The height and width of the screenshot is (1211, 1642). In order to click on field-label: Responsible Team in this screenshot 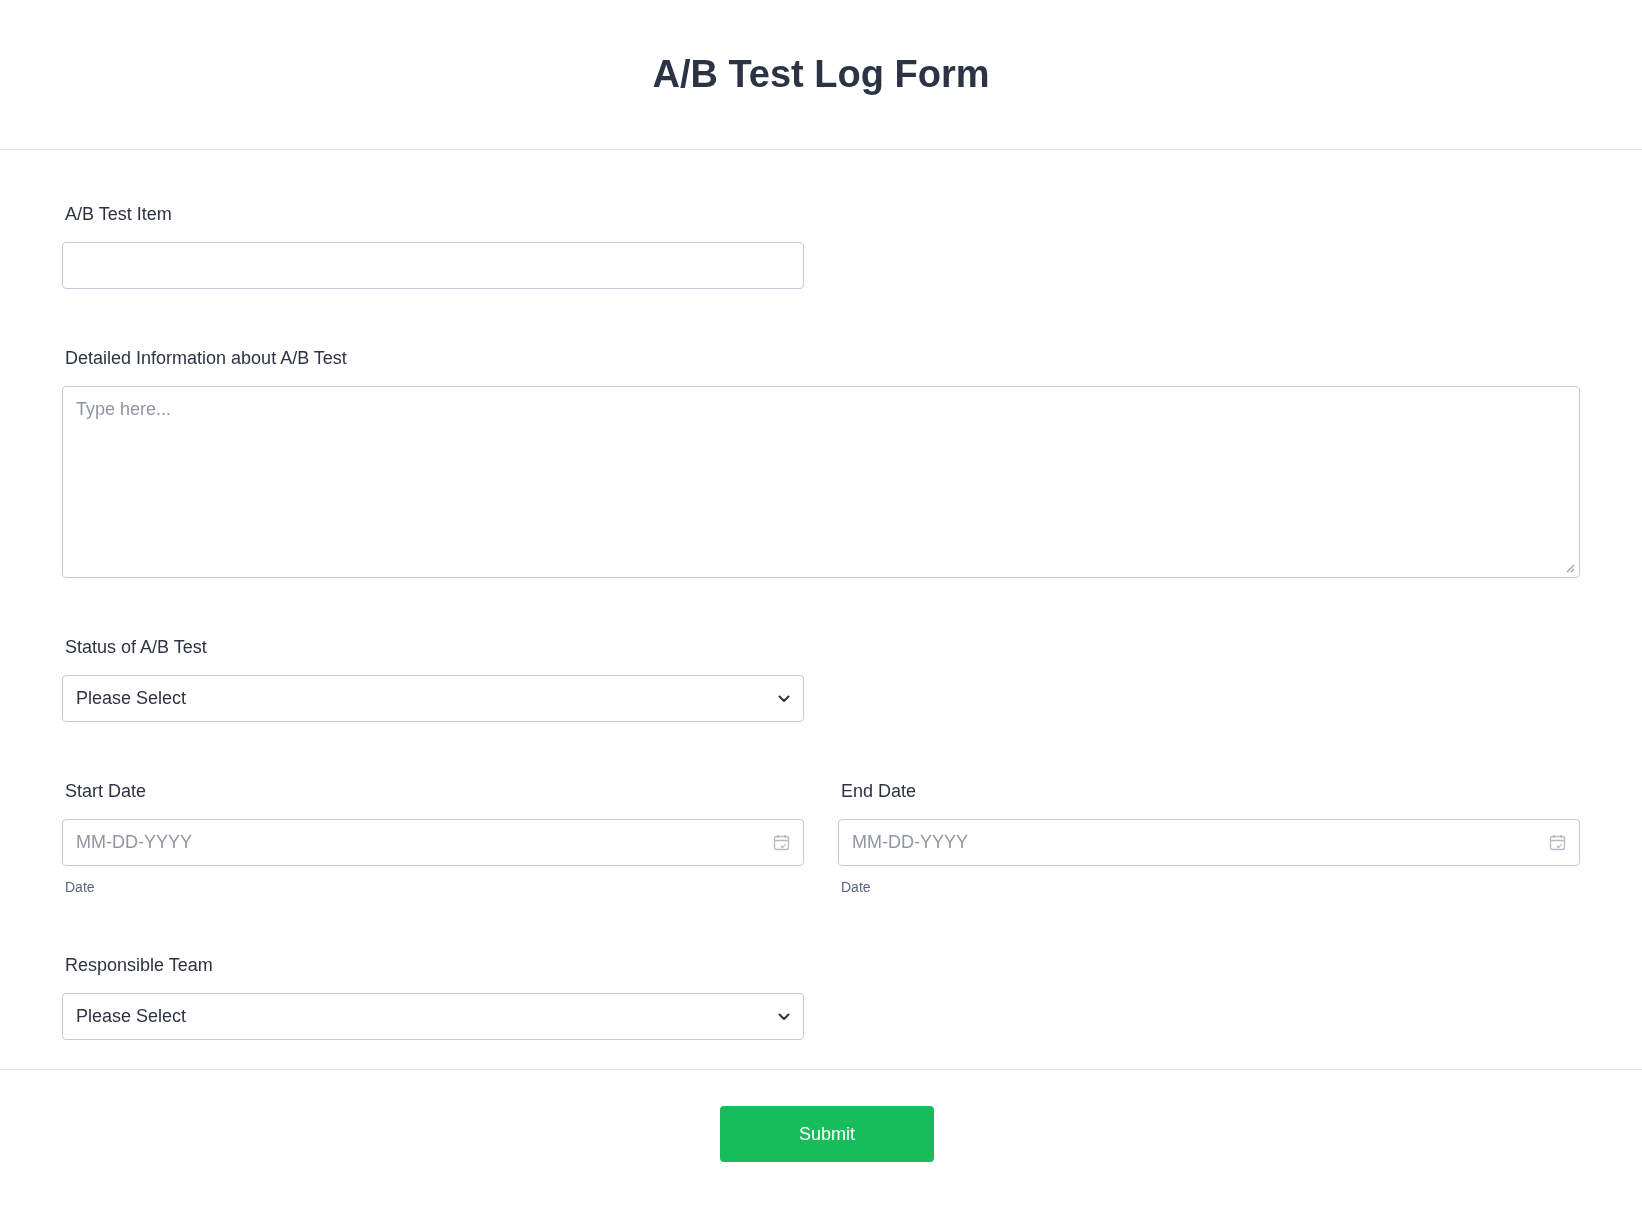, I will do `click(139, 965)`.